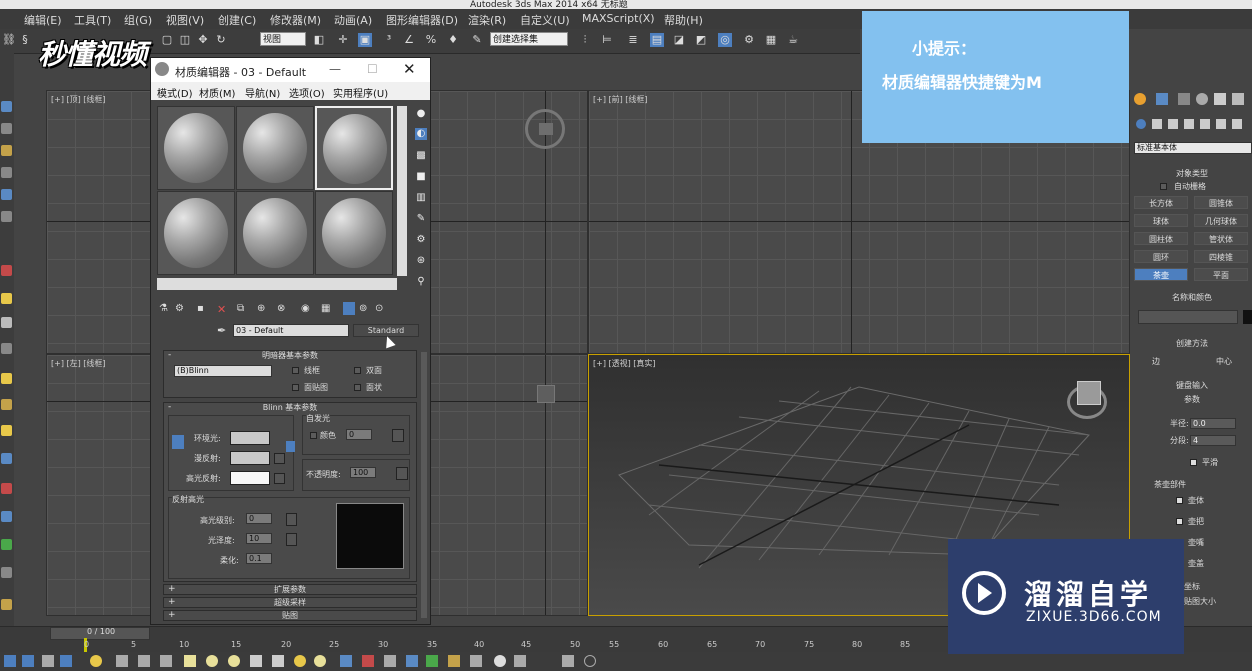  I want to click on opacity-map-button, so click(402, 473).